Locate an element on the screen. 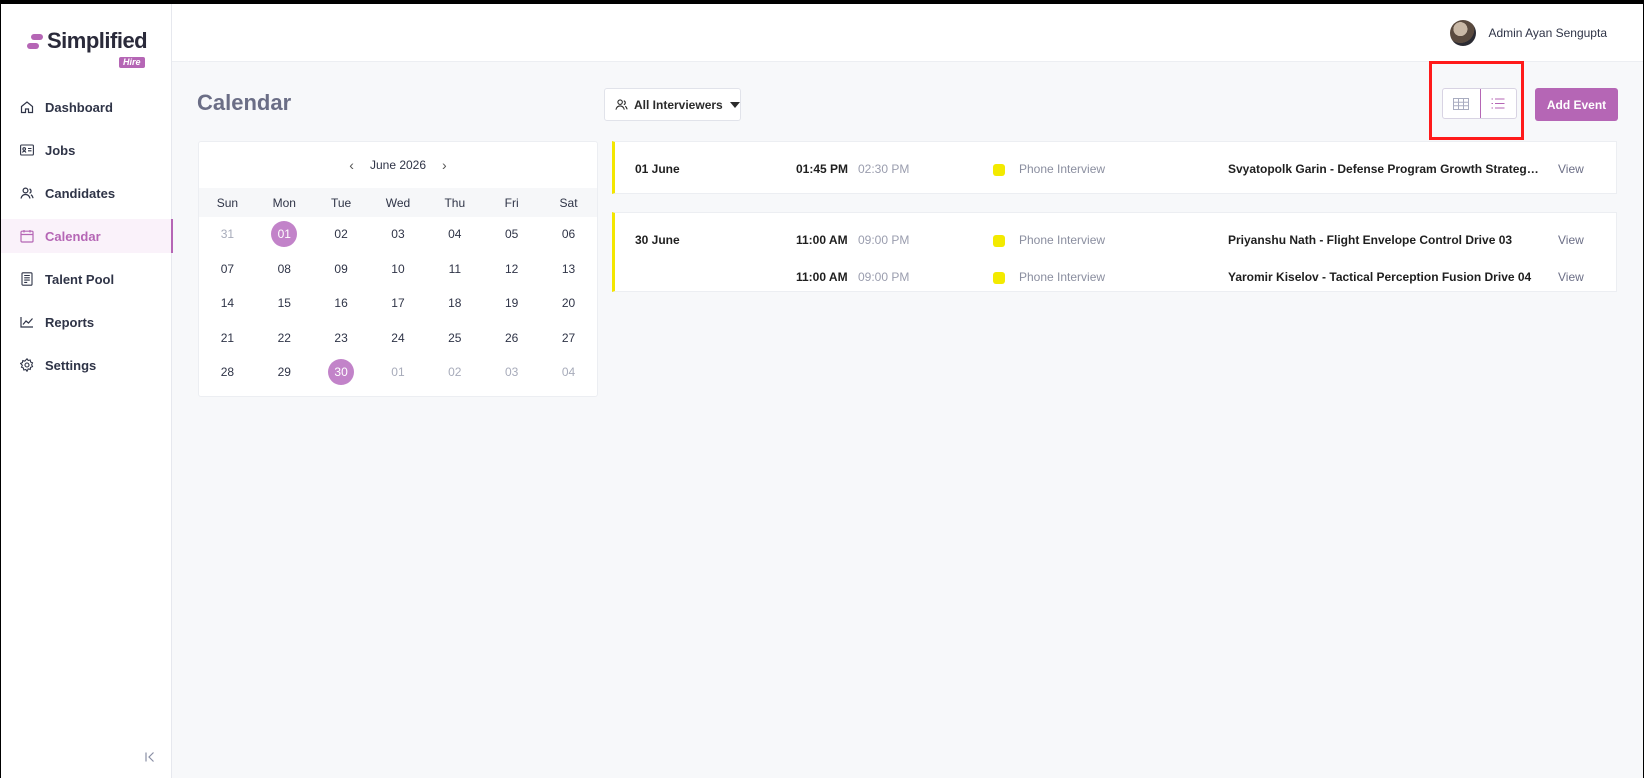 Image resolution: width=1644 pixels, height=778 pixels. calendar-day: 29 is located at coordinates (284, 372).